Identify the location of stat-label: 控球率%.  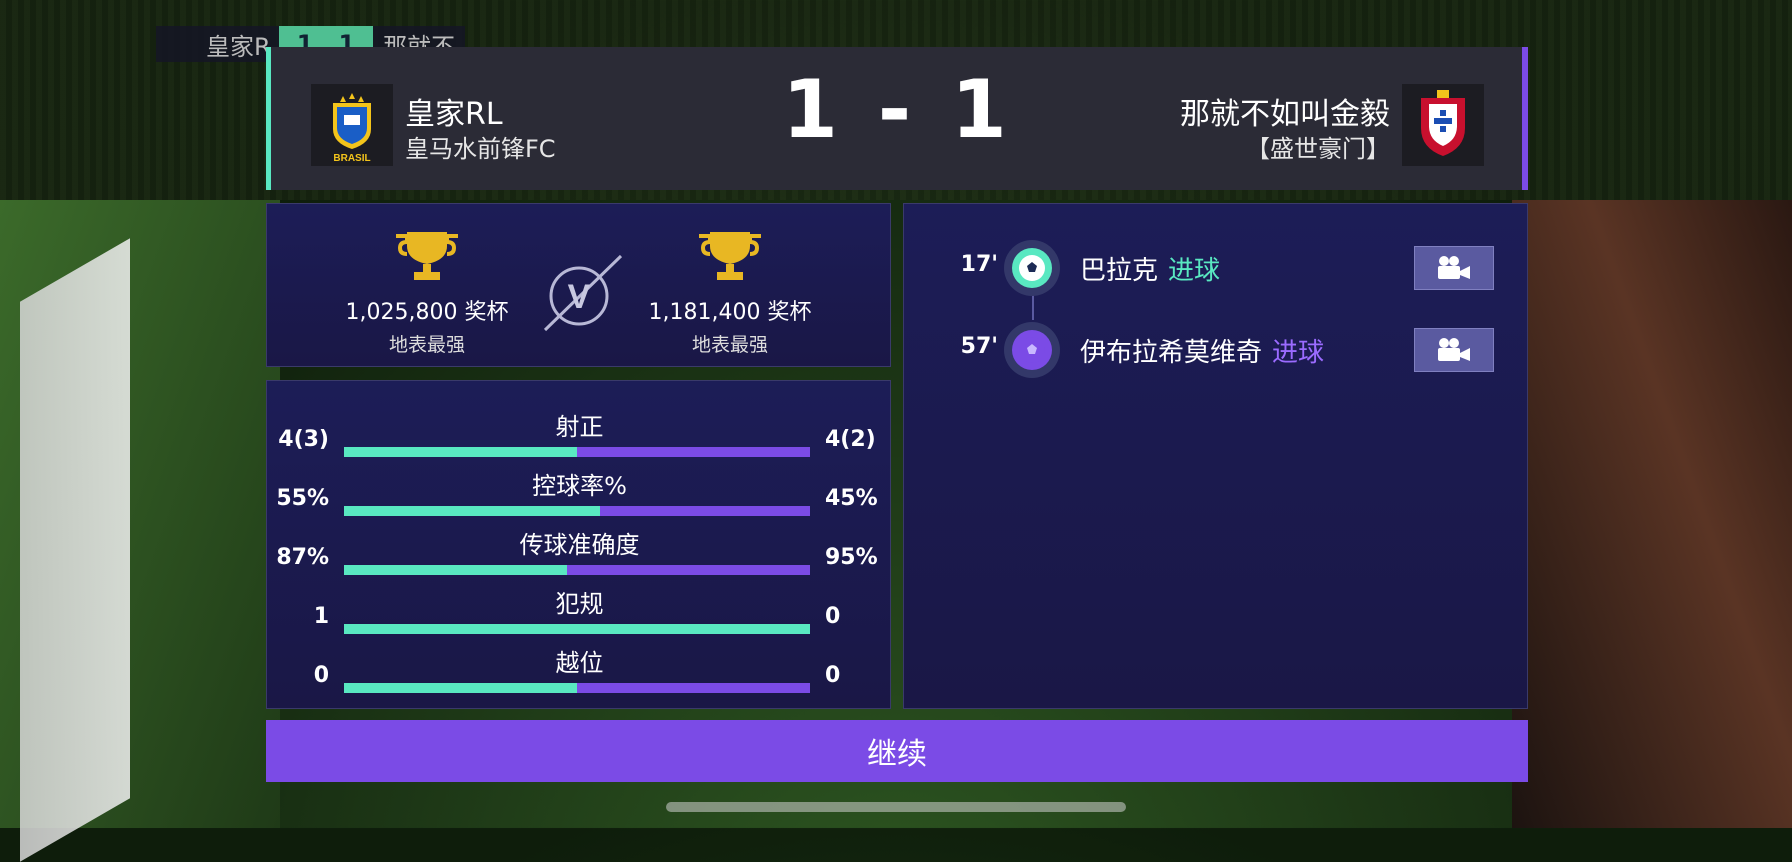
(579, 486).